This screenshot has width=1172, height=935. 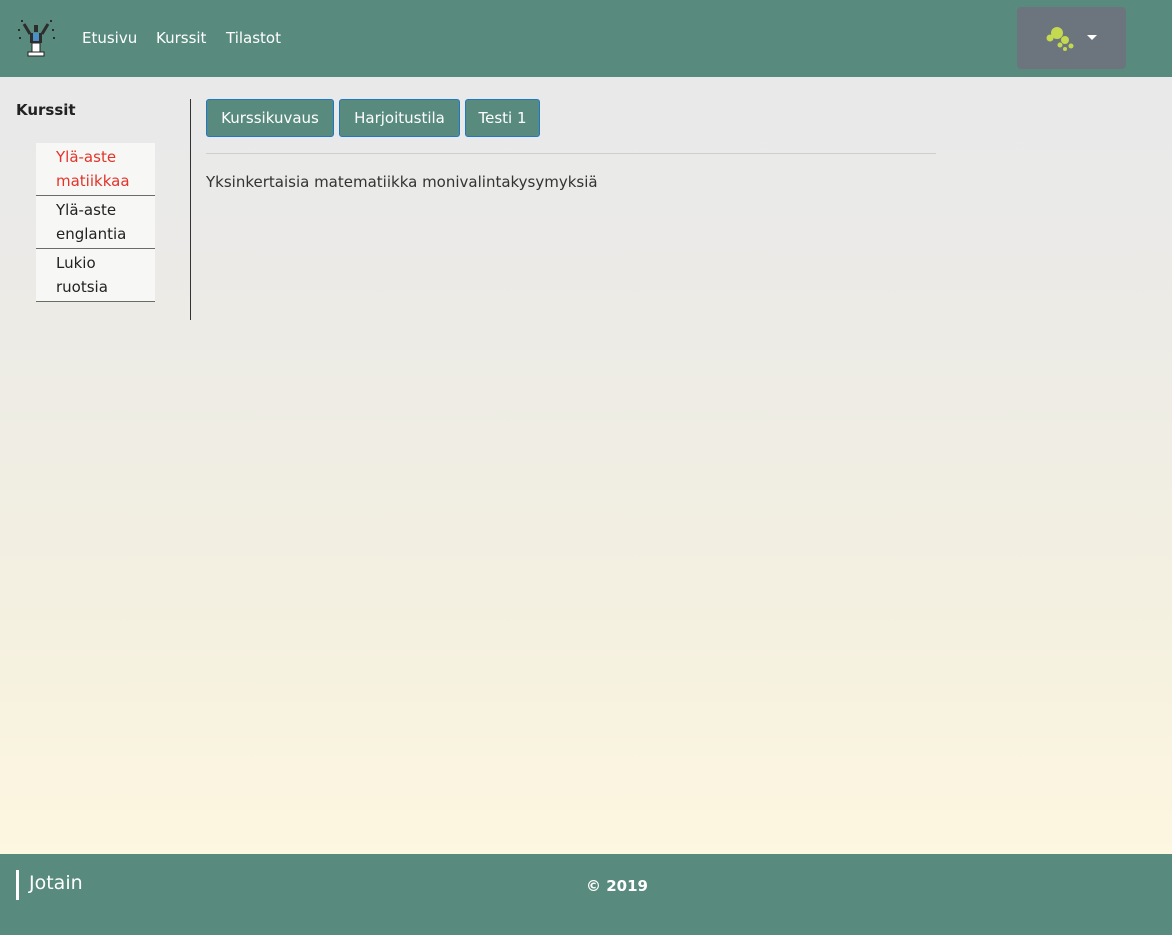 What do you see at coordinates (1060, 39) in the screenshot?
I see `avatar-bubbles-icon` at bounding box center [1060, 39].